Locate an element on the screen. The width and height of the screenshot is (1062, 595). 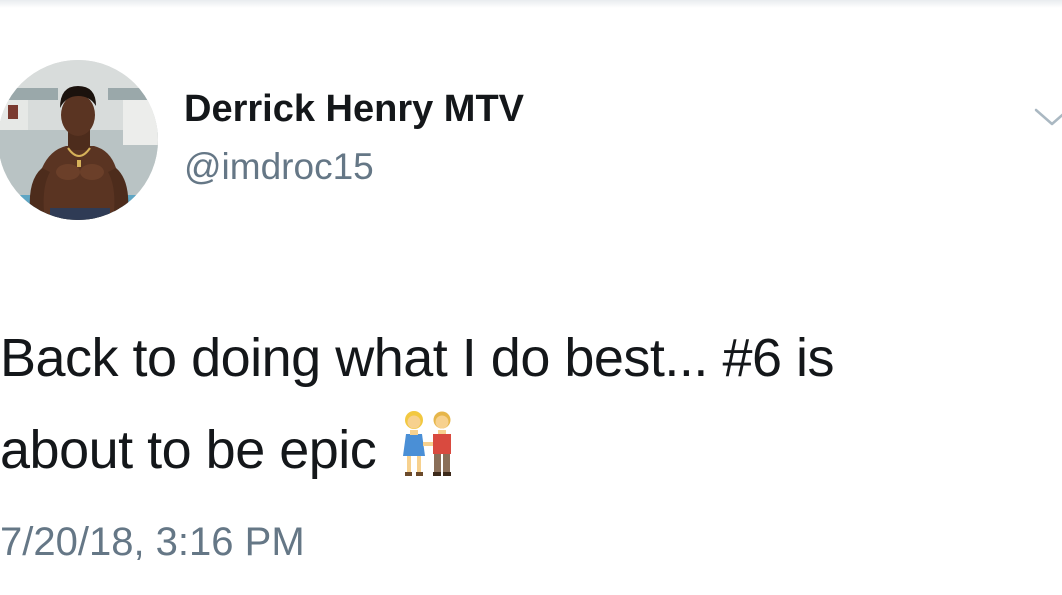
avatar is located at coordinates (79, 140).